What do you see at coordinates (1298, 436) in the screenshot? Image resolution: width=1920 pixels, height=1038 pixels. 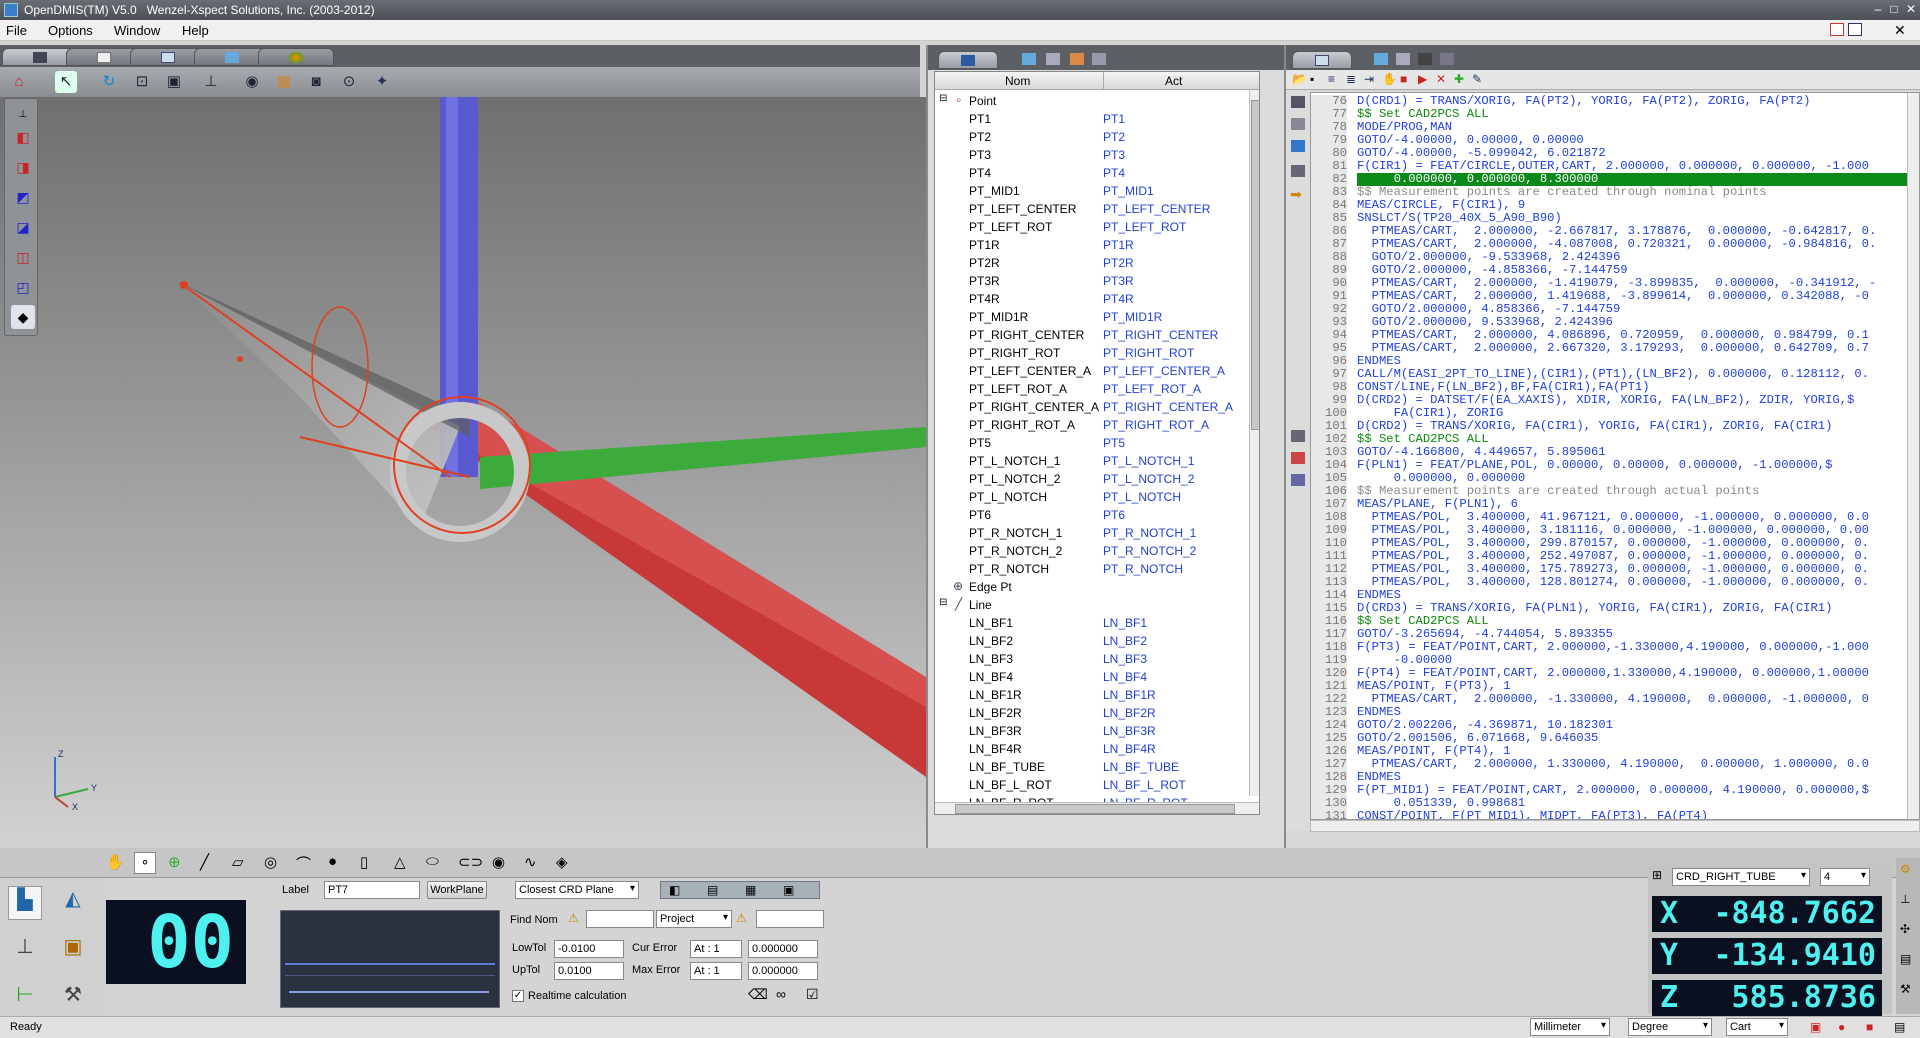 I see `edit-block-icon` at bounding box center [1298, 436].